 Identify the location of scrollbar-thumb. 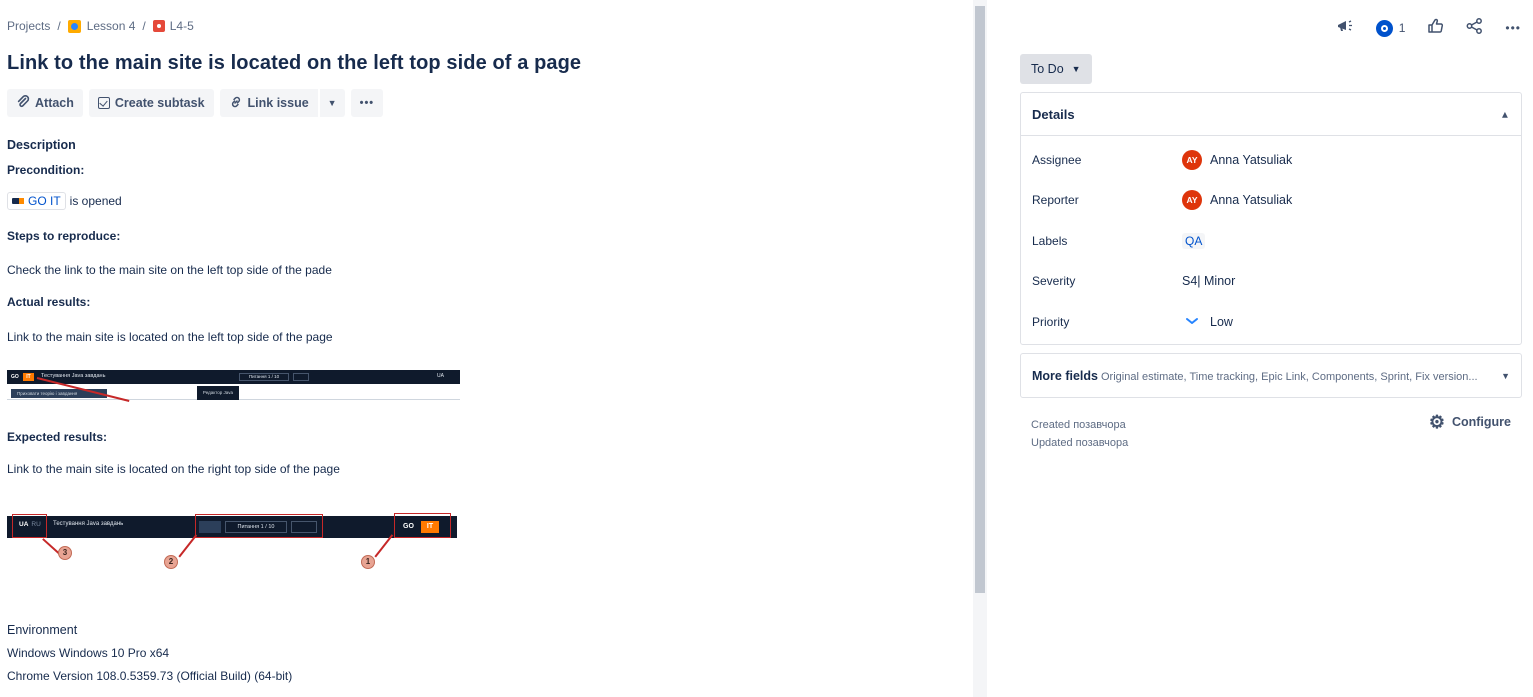
(980, 299).